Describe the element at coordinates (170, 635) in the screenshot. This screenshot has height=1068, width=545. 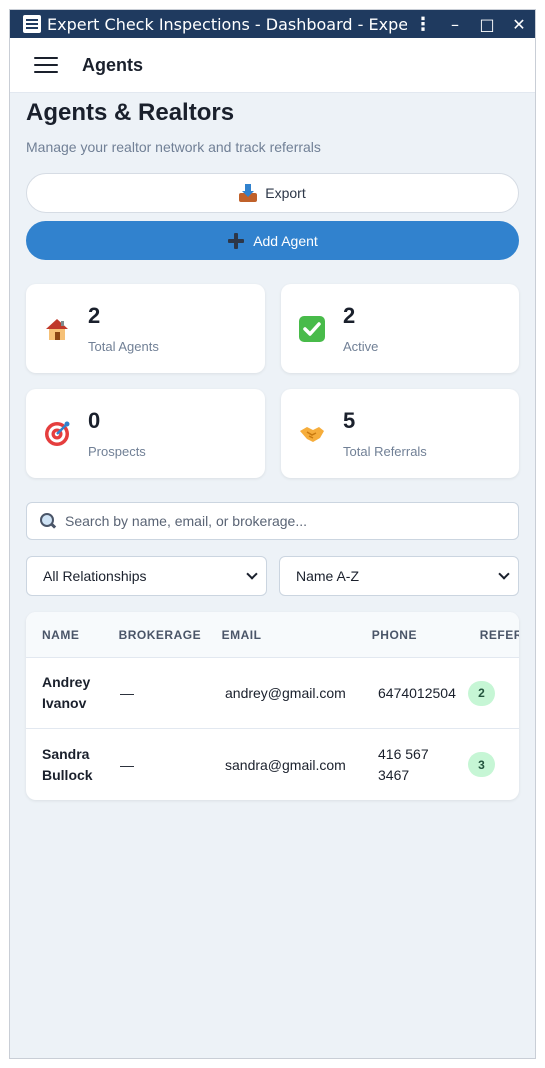
I see `column-header-brokerage: BROKERAGE` at that location.